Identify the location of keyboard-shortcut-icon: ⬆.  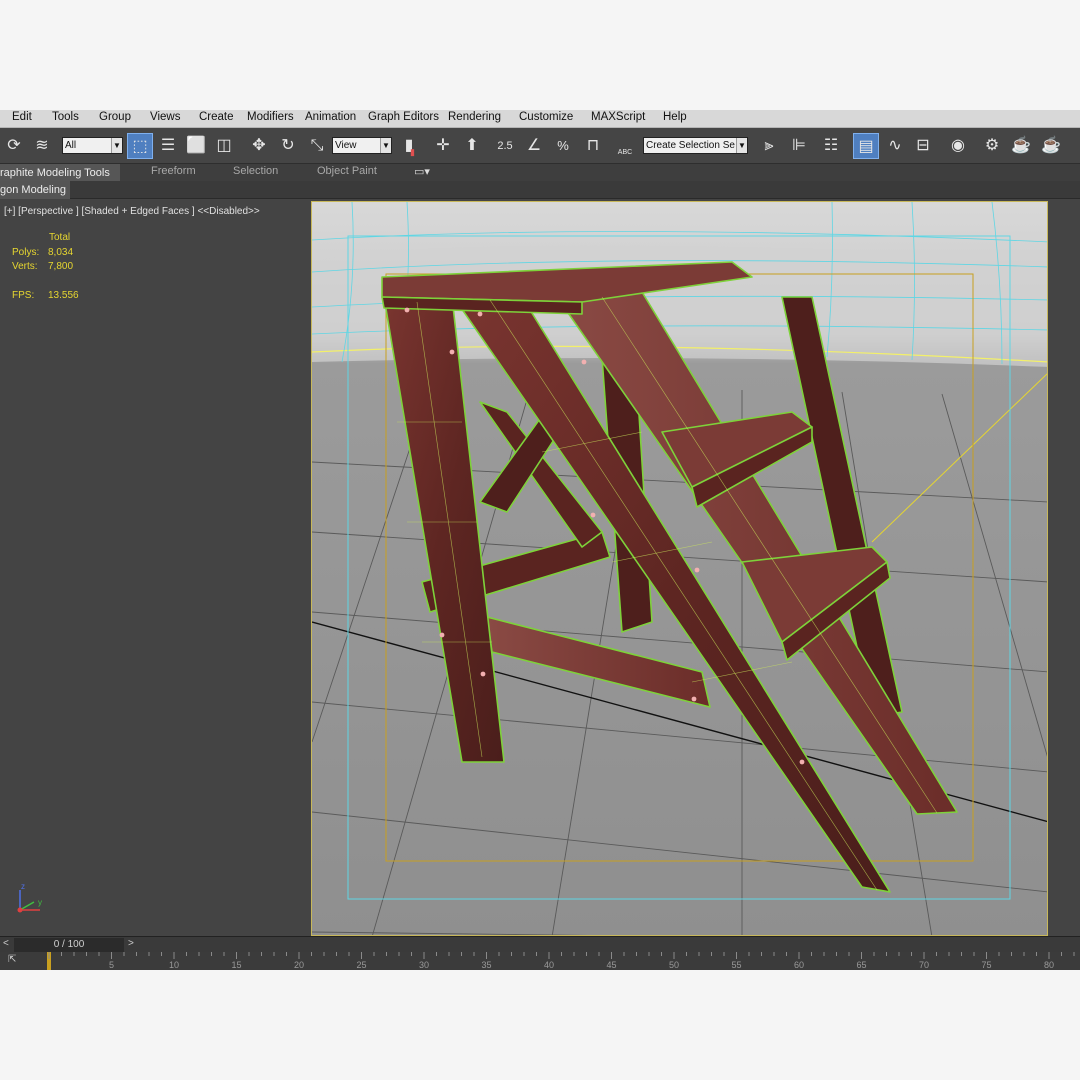
(472, 146).